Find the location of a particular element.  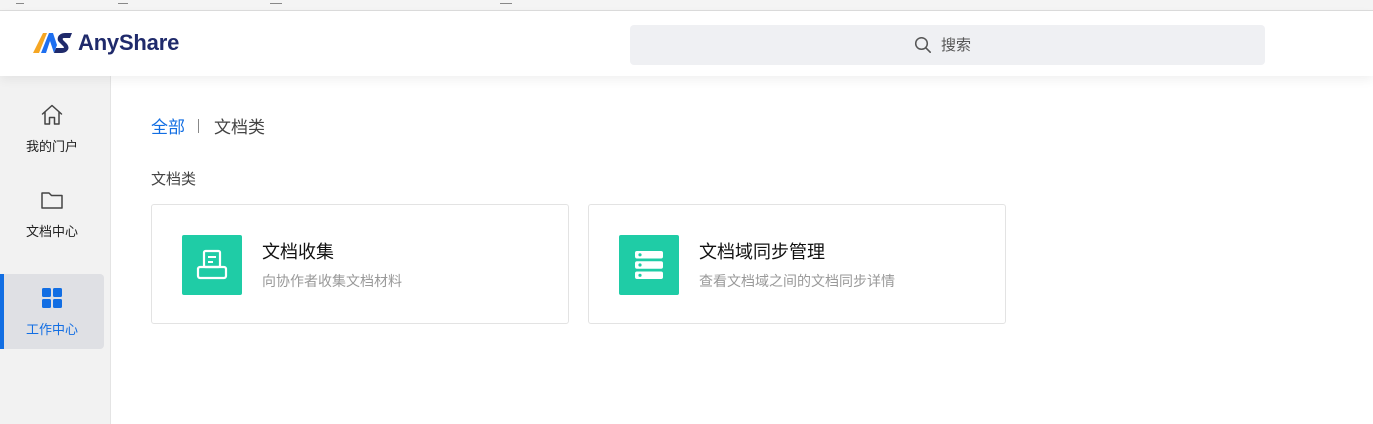

breadcrumb: 全部 文档类 is located at coordinates (208, 125).